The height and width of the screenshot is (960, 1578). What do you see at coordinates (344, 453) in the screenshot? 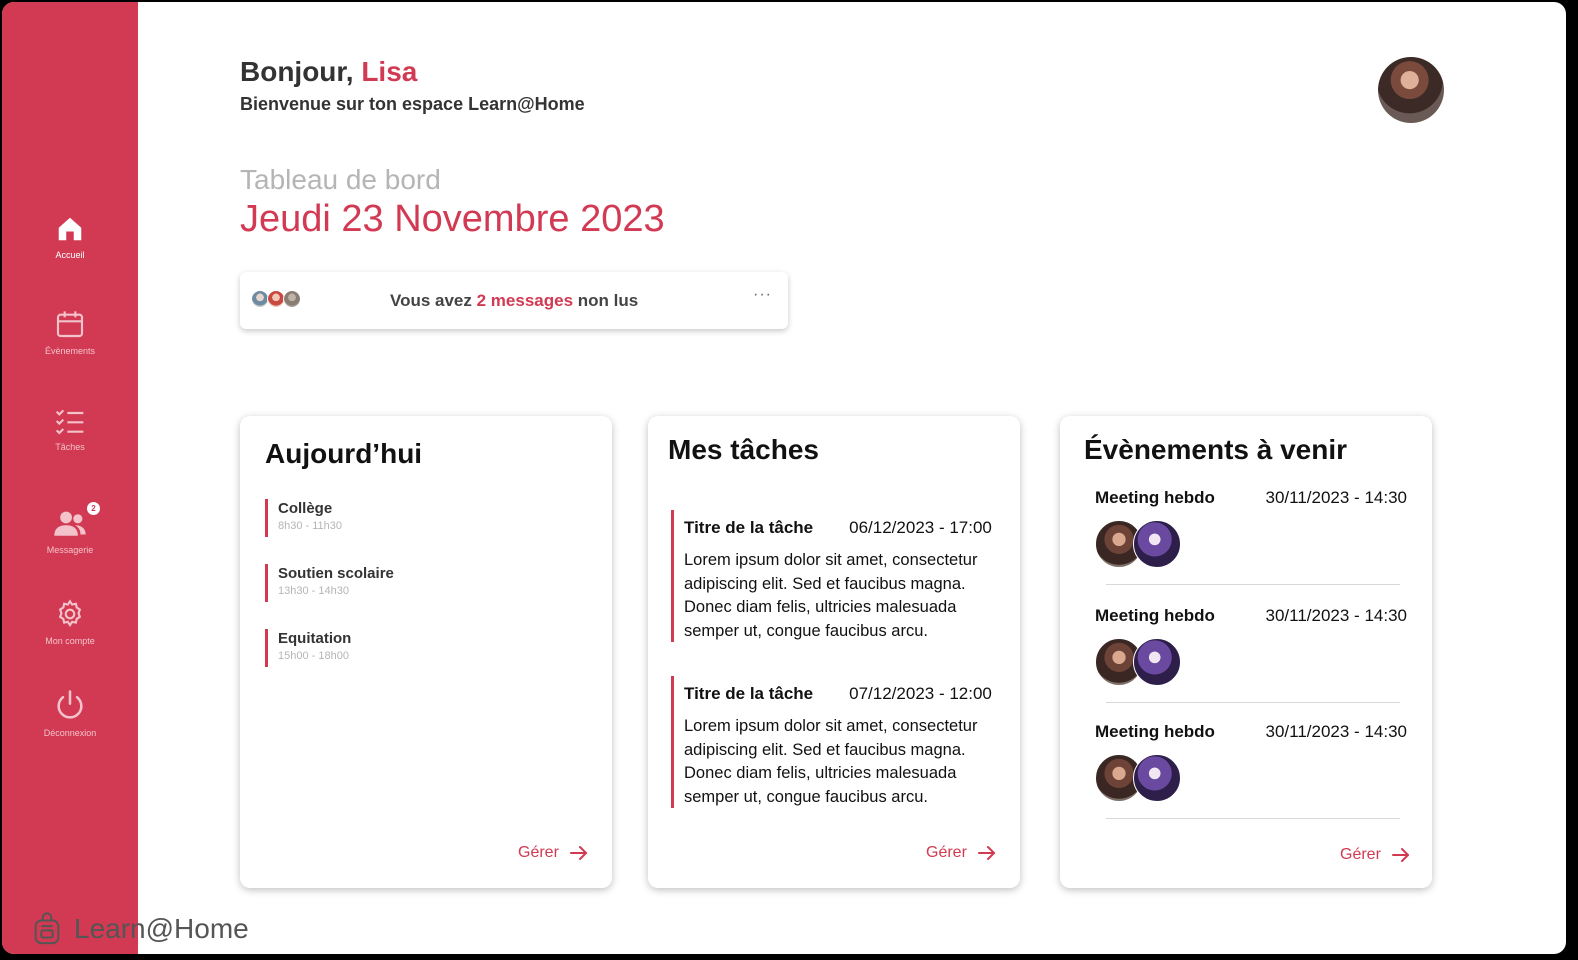
I see `card-title: Aujourd’hui` at bounding box center [344, 453].